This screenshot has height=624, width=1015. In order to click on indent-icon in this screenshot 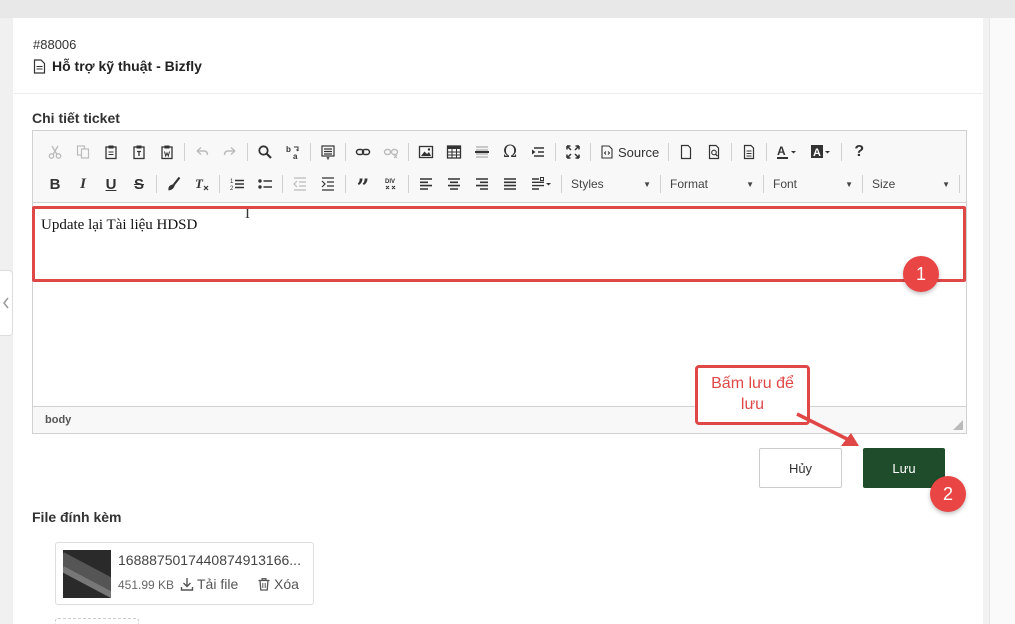, I will do `click(327, 184)`.